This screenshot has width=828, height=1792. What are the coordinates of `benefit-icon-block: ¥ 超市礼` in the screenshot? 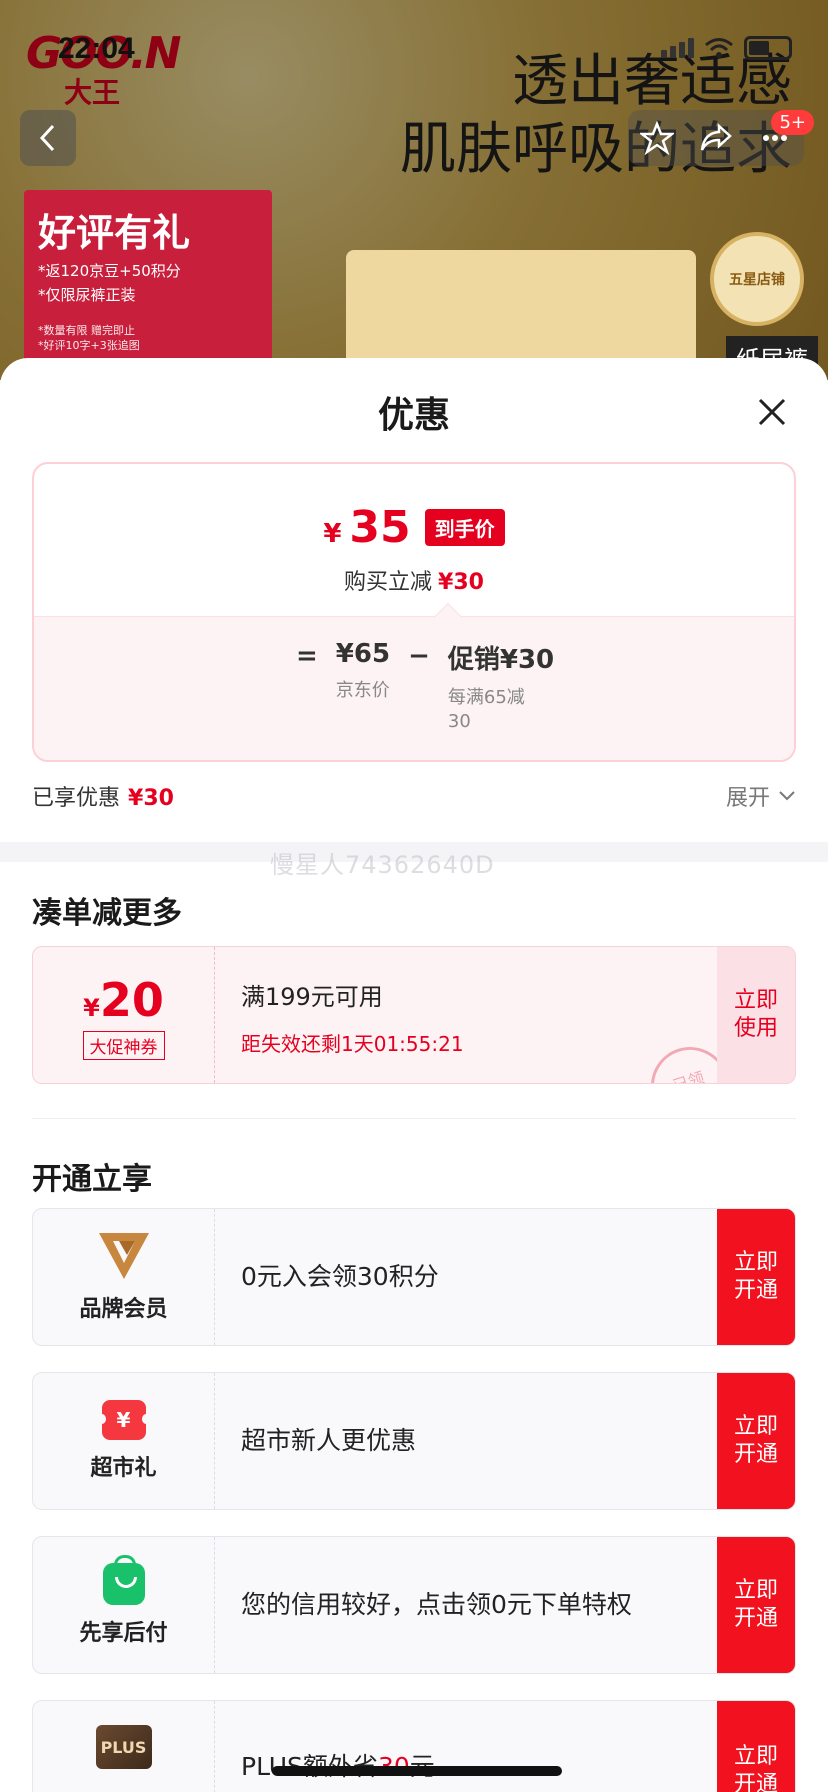 It's located at (124, 1441).